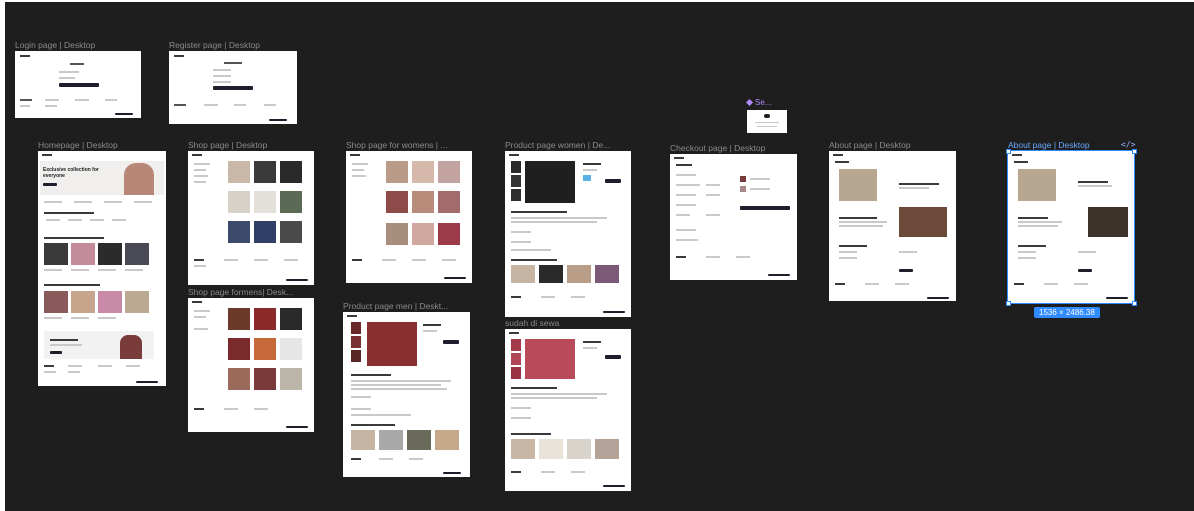 This screenshot has height=511, width=1194. Describe the element at coordinates (78, 84) in the screenshot. I see `frame-login` at that location.